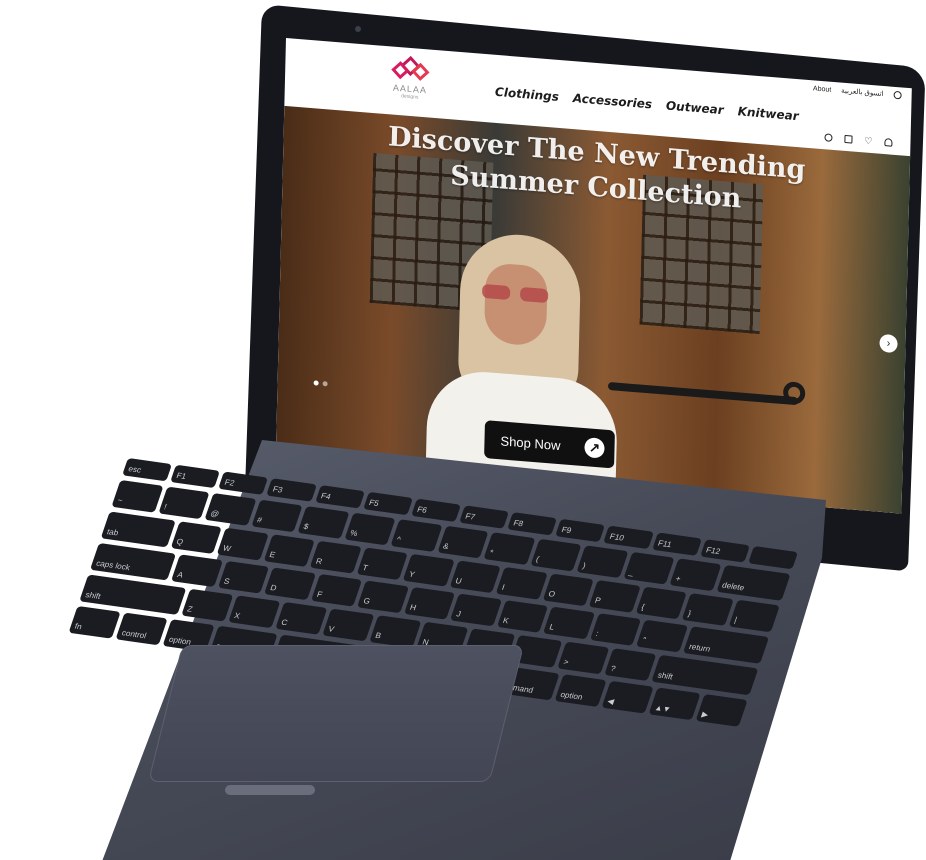 The width and height of the screenshot is (926, 860). Describe the element at coordinates (138, 529) in the screenshot. I see `tab-key: tab` at that location.